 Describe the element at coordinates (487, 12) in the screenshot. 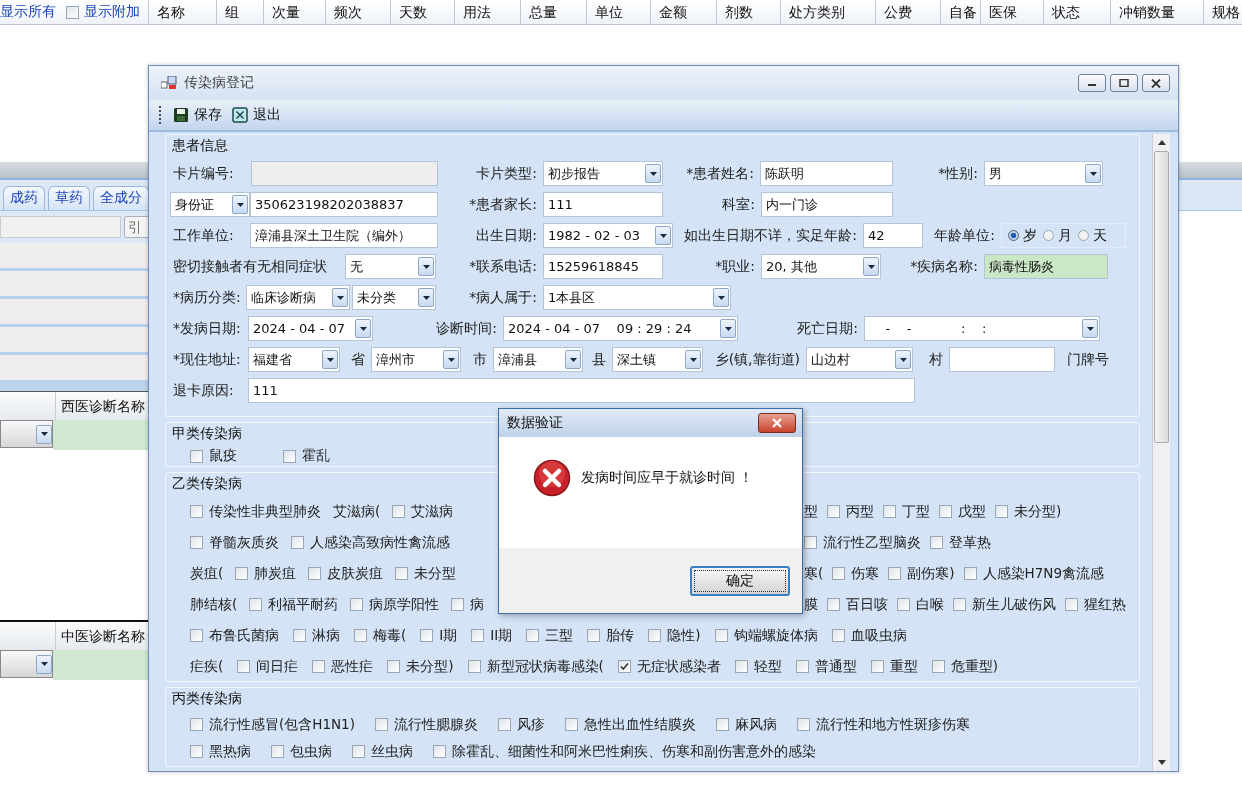

I see `column-header: 用法` at that location.